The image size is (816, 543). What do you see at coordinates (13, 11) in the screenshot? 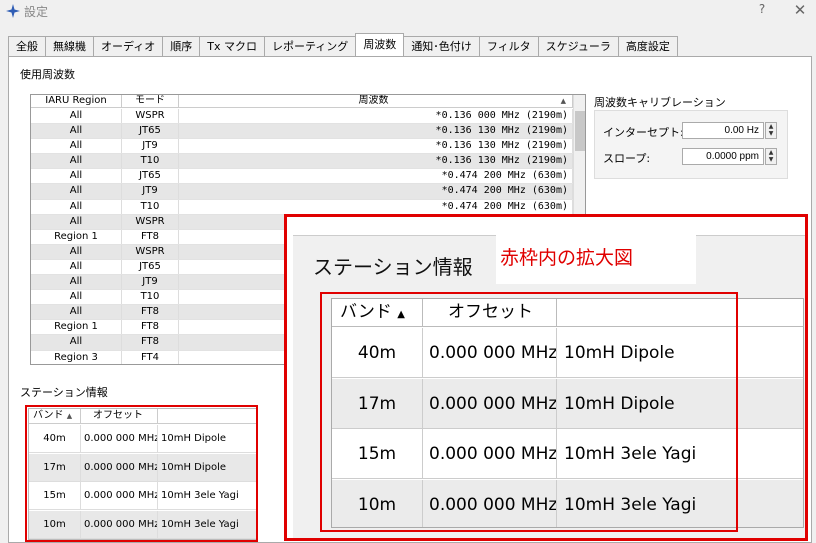
I see `app-icon` at bounding box center [13, 11].